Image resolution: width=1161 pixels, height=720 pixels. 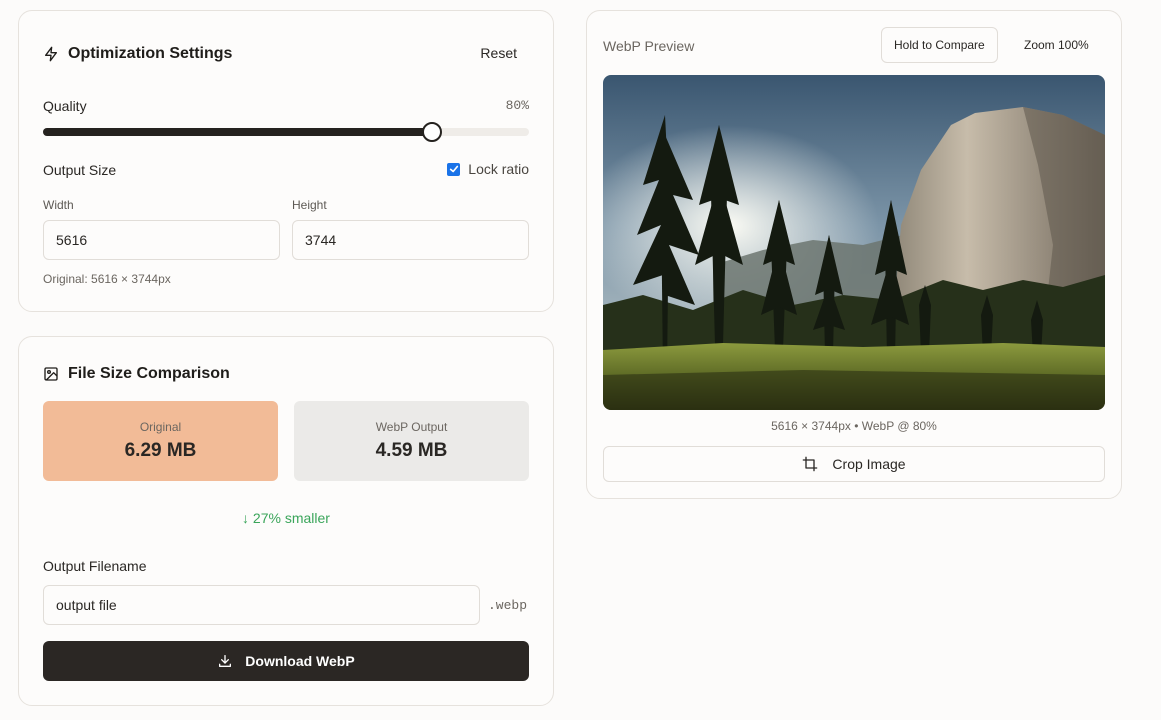 I want to click on crop-icon, so click(x=810, y=464).